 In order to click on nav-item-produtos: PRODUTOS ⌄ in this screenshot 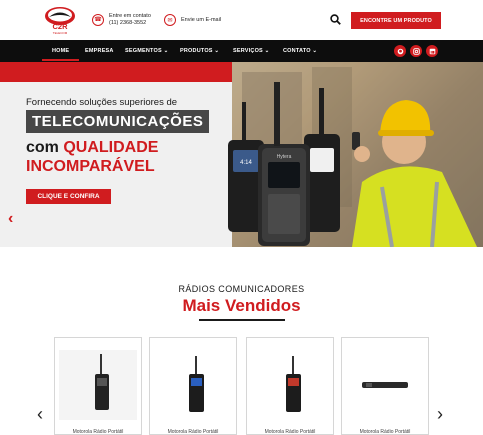, I will do `click(199, 51)`.